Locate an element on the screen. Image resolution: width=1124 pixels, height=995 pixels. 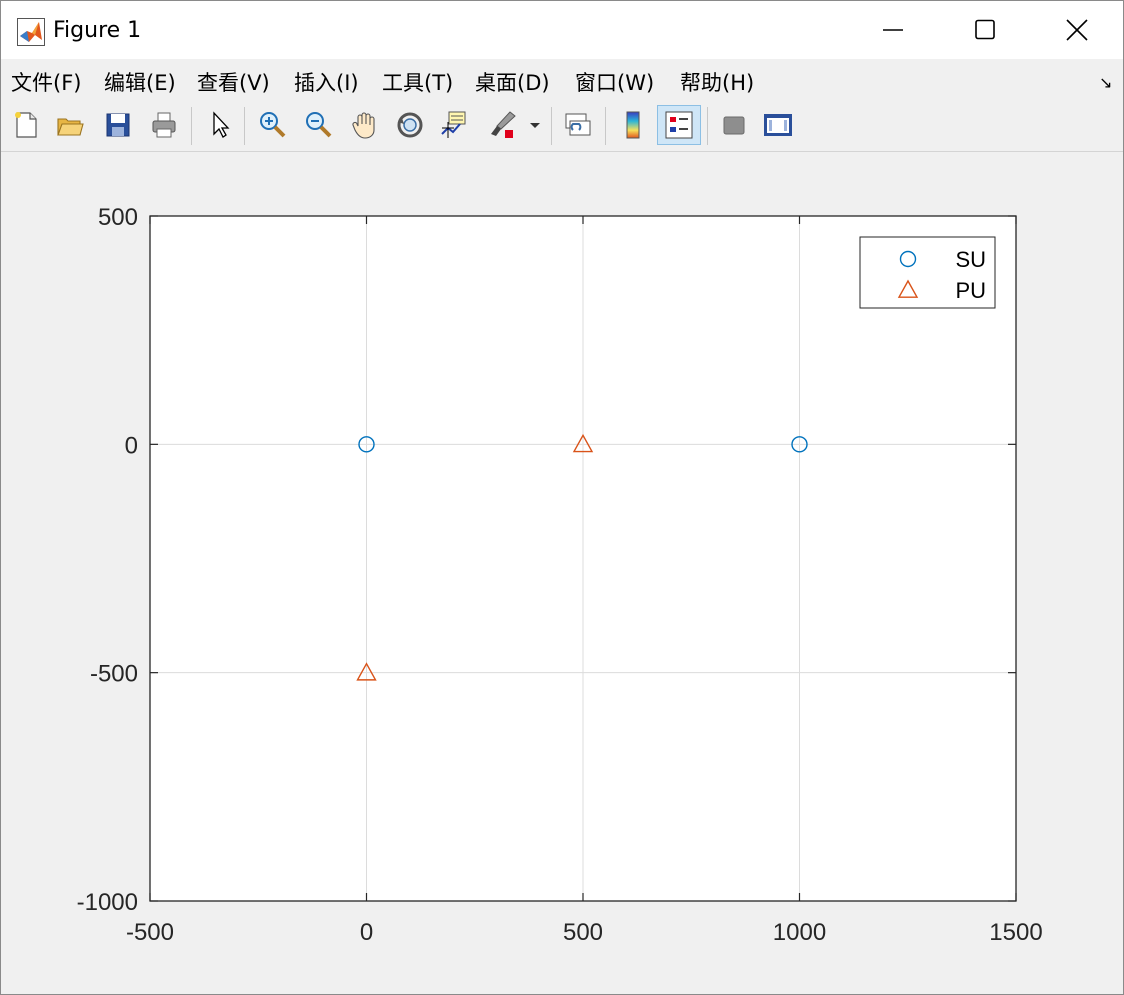
select-pointer-icon is located at coordinates (221, 124).